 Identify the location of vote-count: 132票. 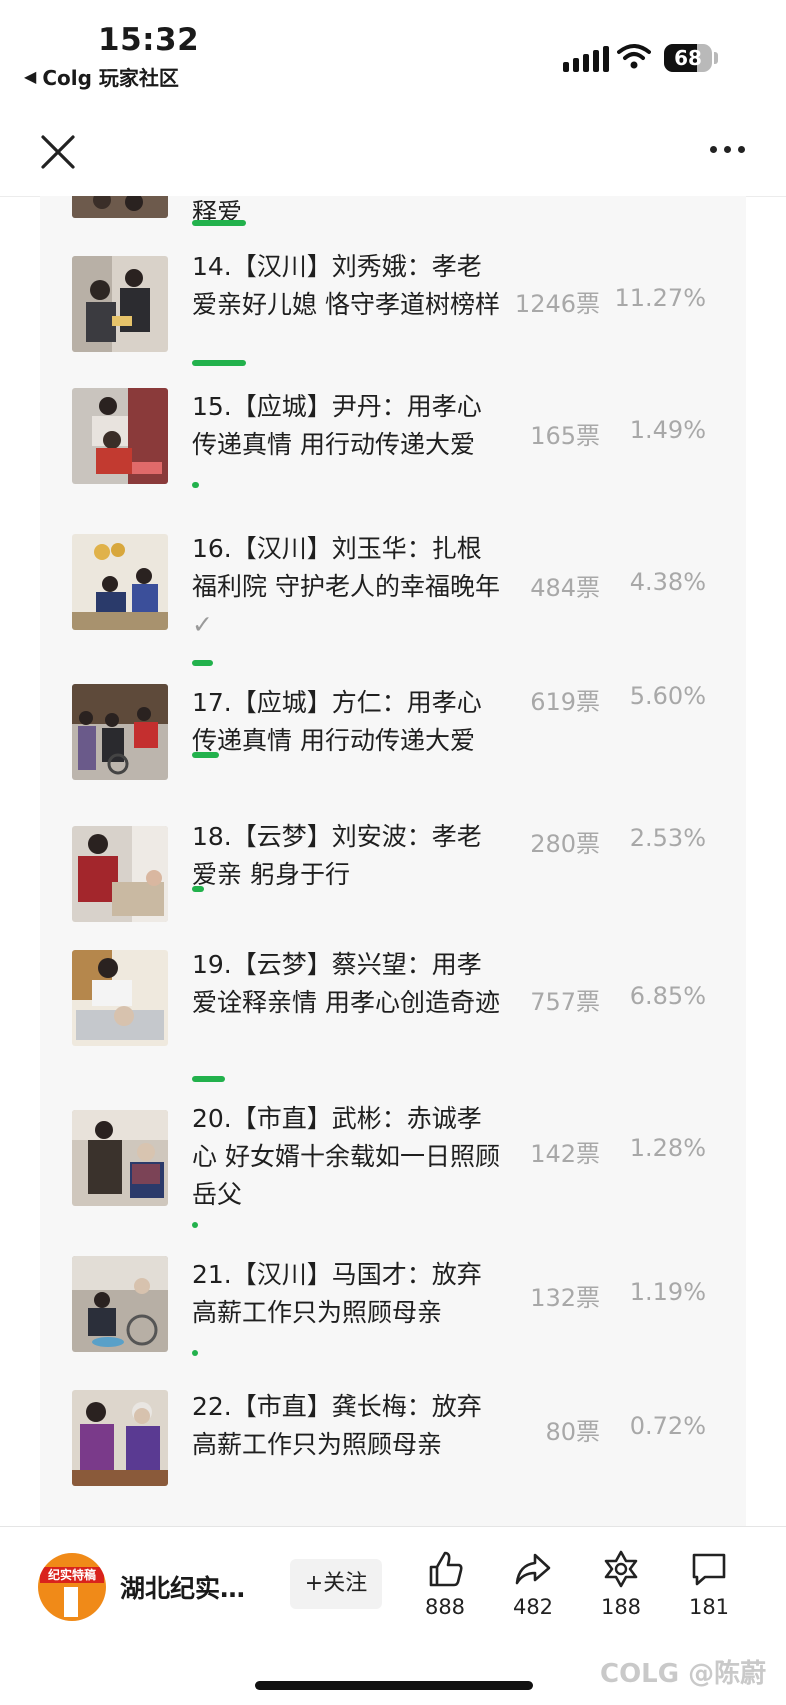
(565, 1298).